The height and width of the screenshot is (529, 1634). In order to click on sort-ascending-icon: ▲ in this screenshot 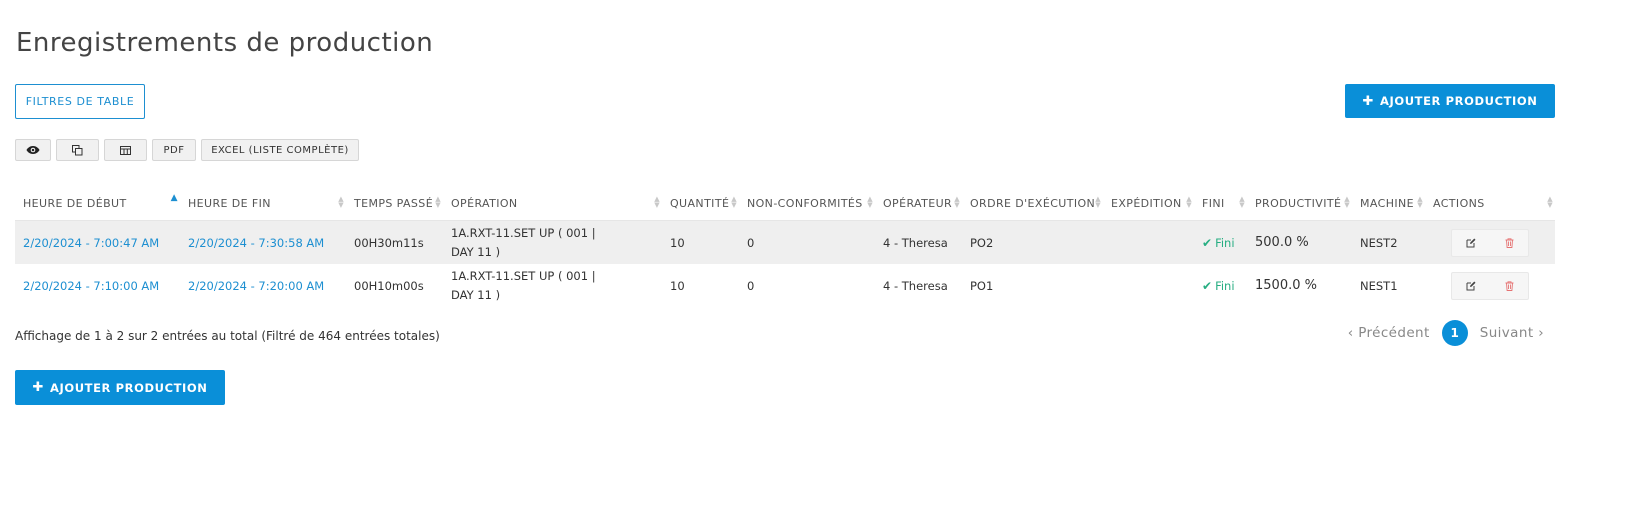, I will do `click(174, 198)`.